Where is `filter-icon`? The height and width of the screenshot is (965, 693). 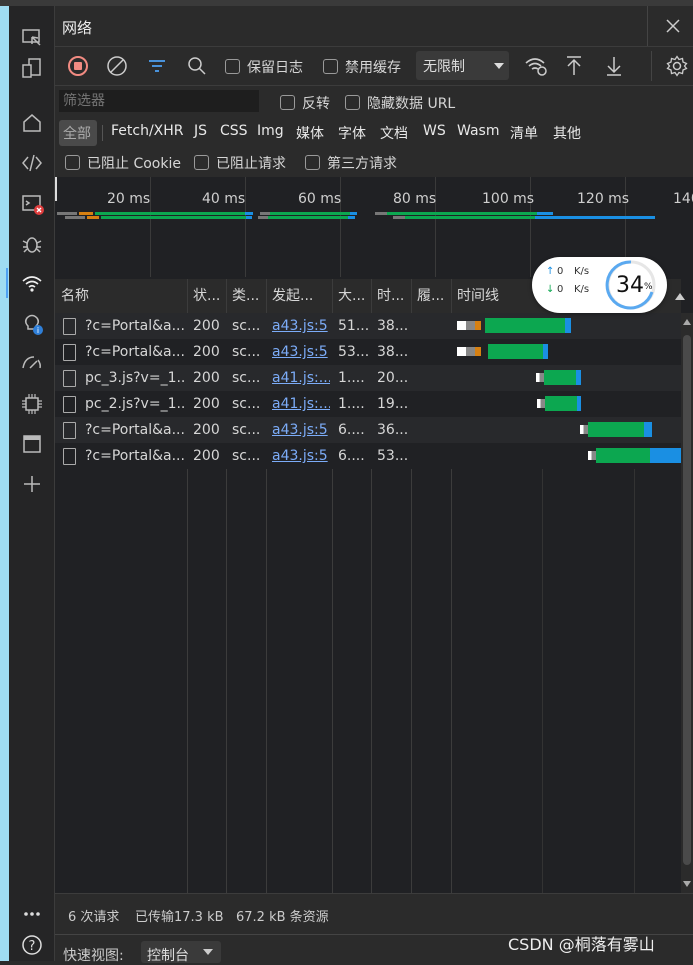
filter-icon is located at coordinates (157, 66).